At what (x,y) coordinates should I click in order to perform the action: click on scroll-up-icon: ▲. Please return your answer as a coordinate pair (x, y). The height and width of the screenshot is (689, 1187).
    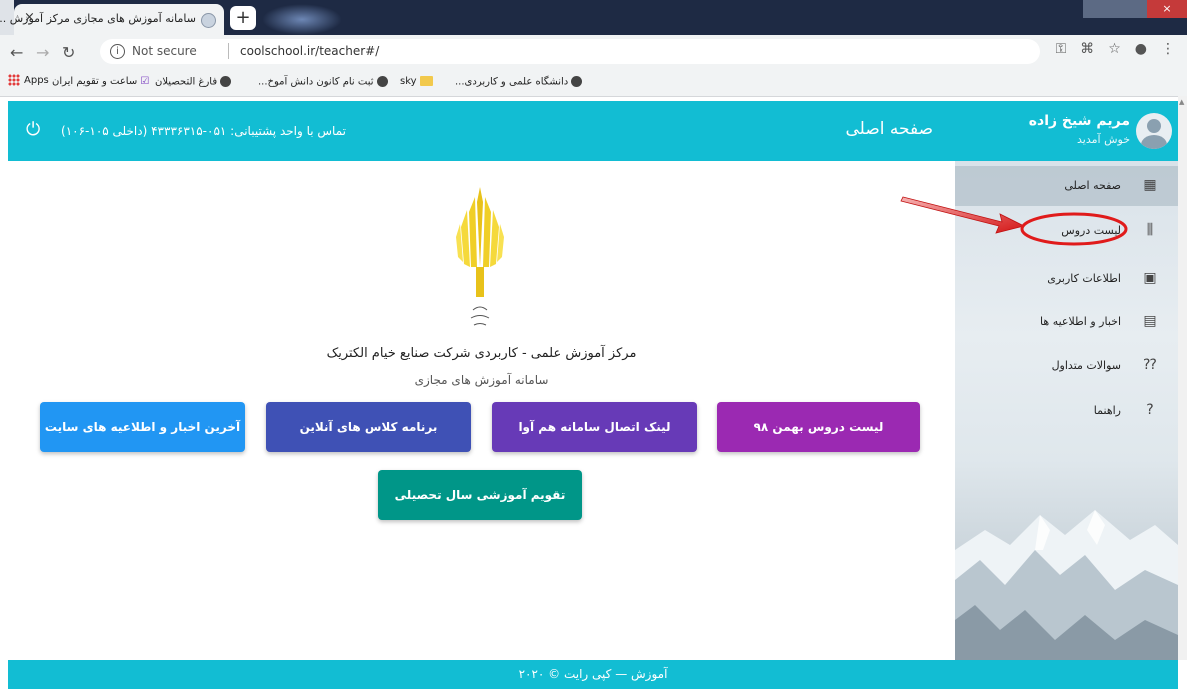
    Looking at the image, I should click on (1181, 102).